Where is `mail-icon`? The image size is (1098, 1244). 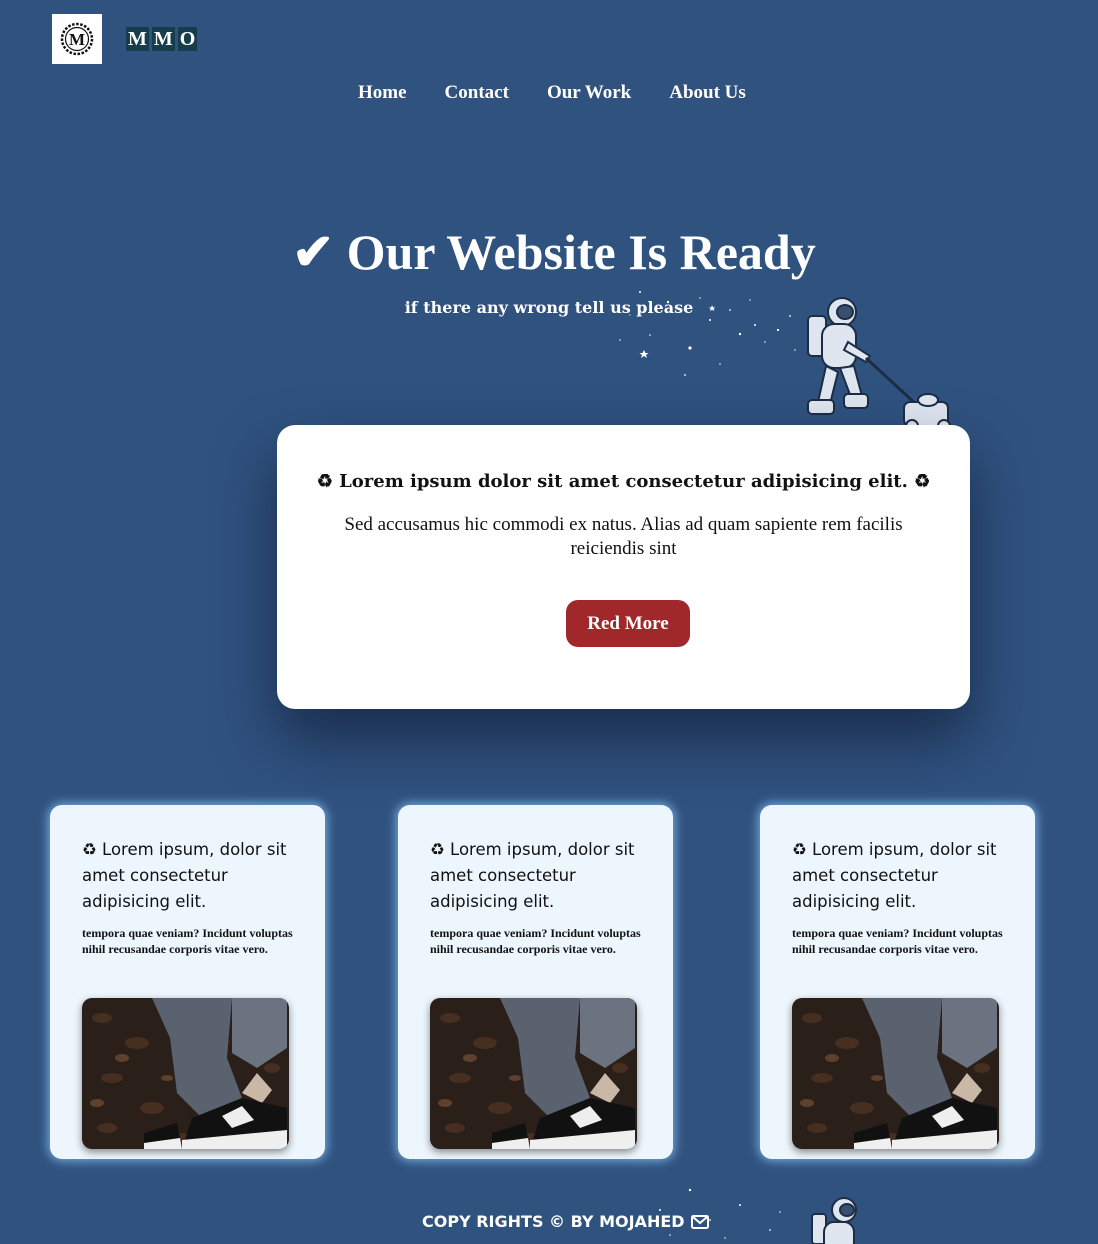
mail-icon is located at coordinates (699, 1221).